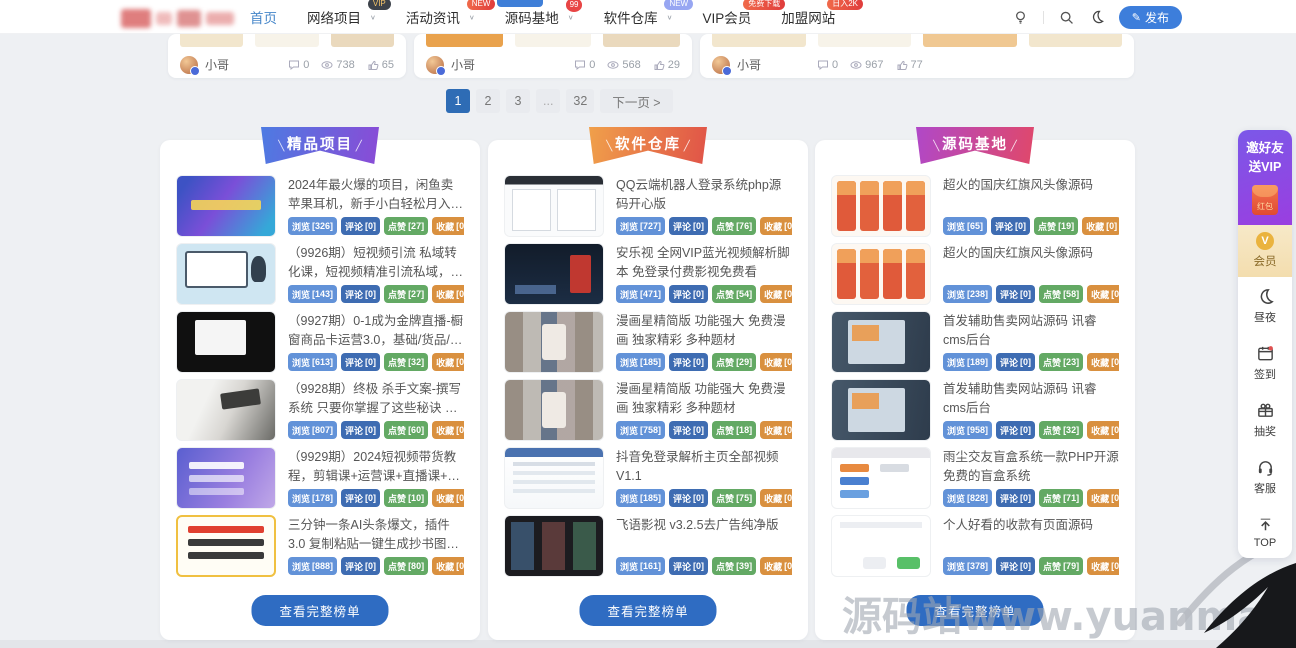 This screenshot has height=648, width=1296. Describe the element at coordinates (553, 56) in the screenshot. I see `post-card: 小哥 0 568 29` at that location.